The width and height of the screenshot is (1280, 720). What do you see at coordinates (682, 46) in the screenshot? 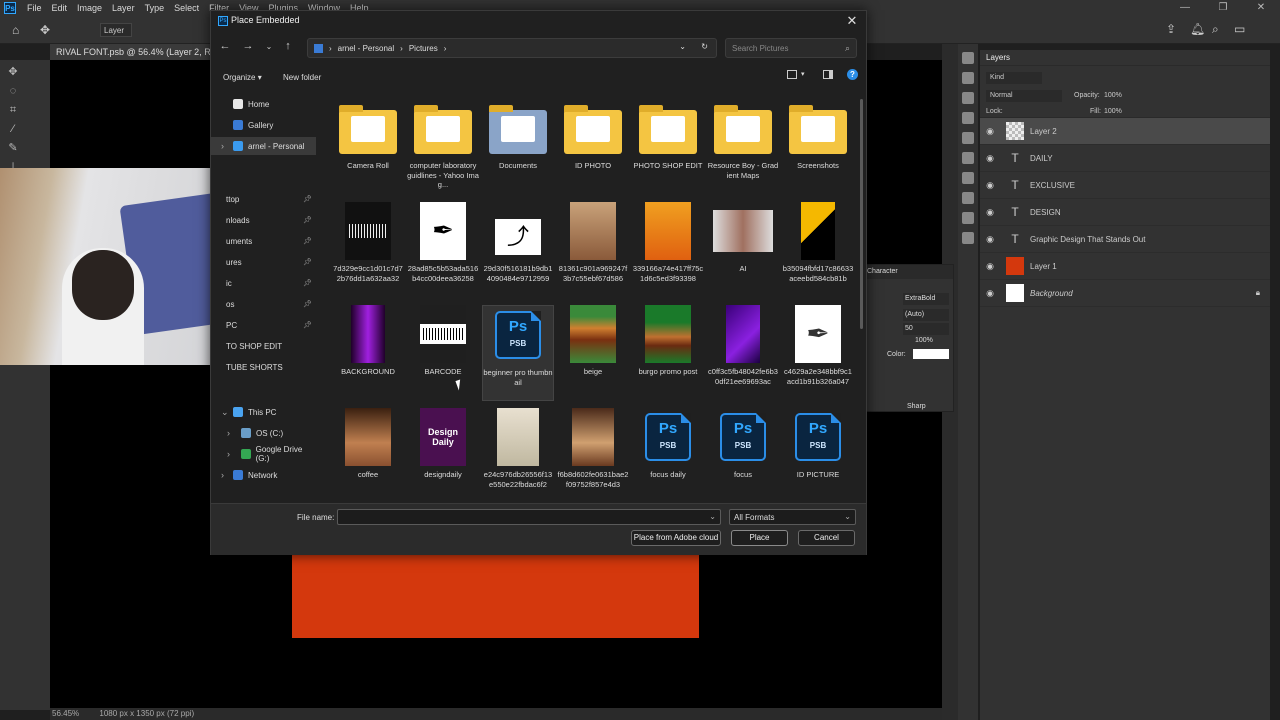
I see `chevron-down-icon: ⌄` at bounding box center [682, 46].